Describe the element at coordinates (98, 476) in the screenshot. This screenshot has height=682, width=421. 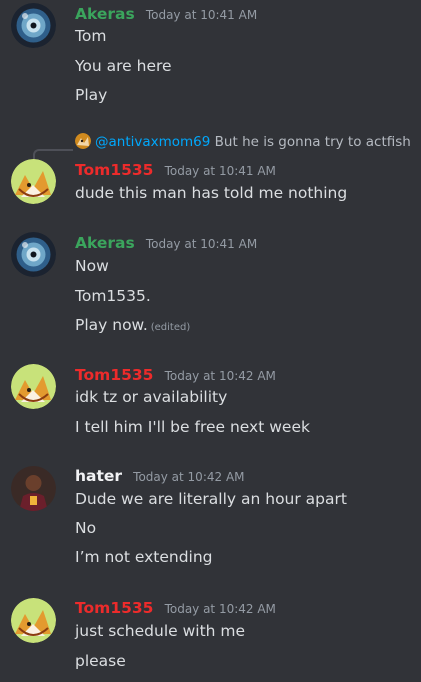
I see `username: hater` at that location.